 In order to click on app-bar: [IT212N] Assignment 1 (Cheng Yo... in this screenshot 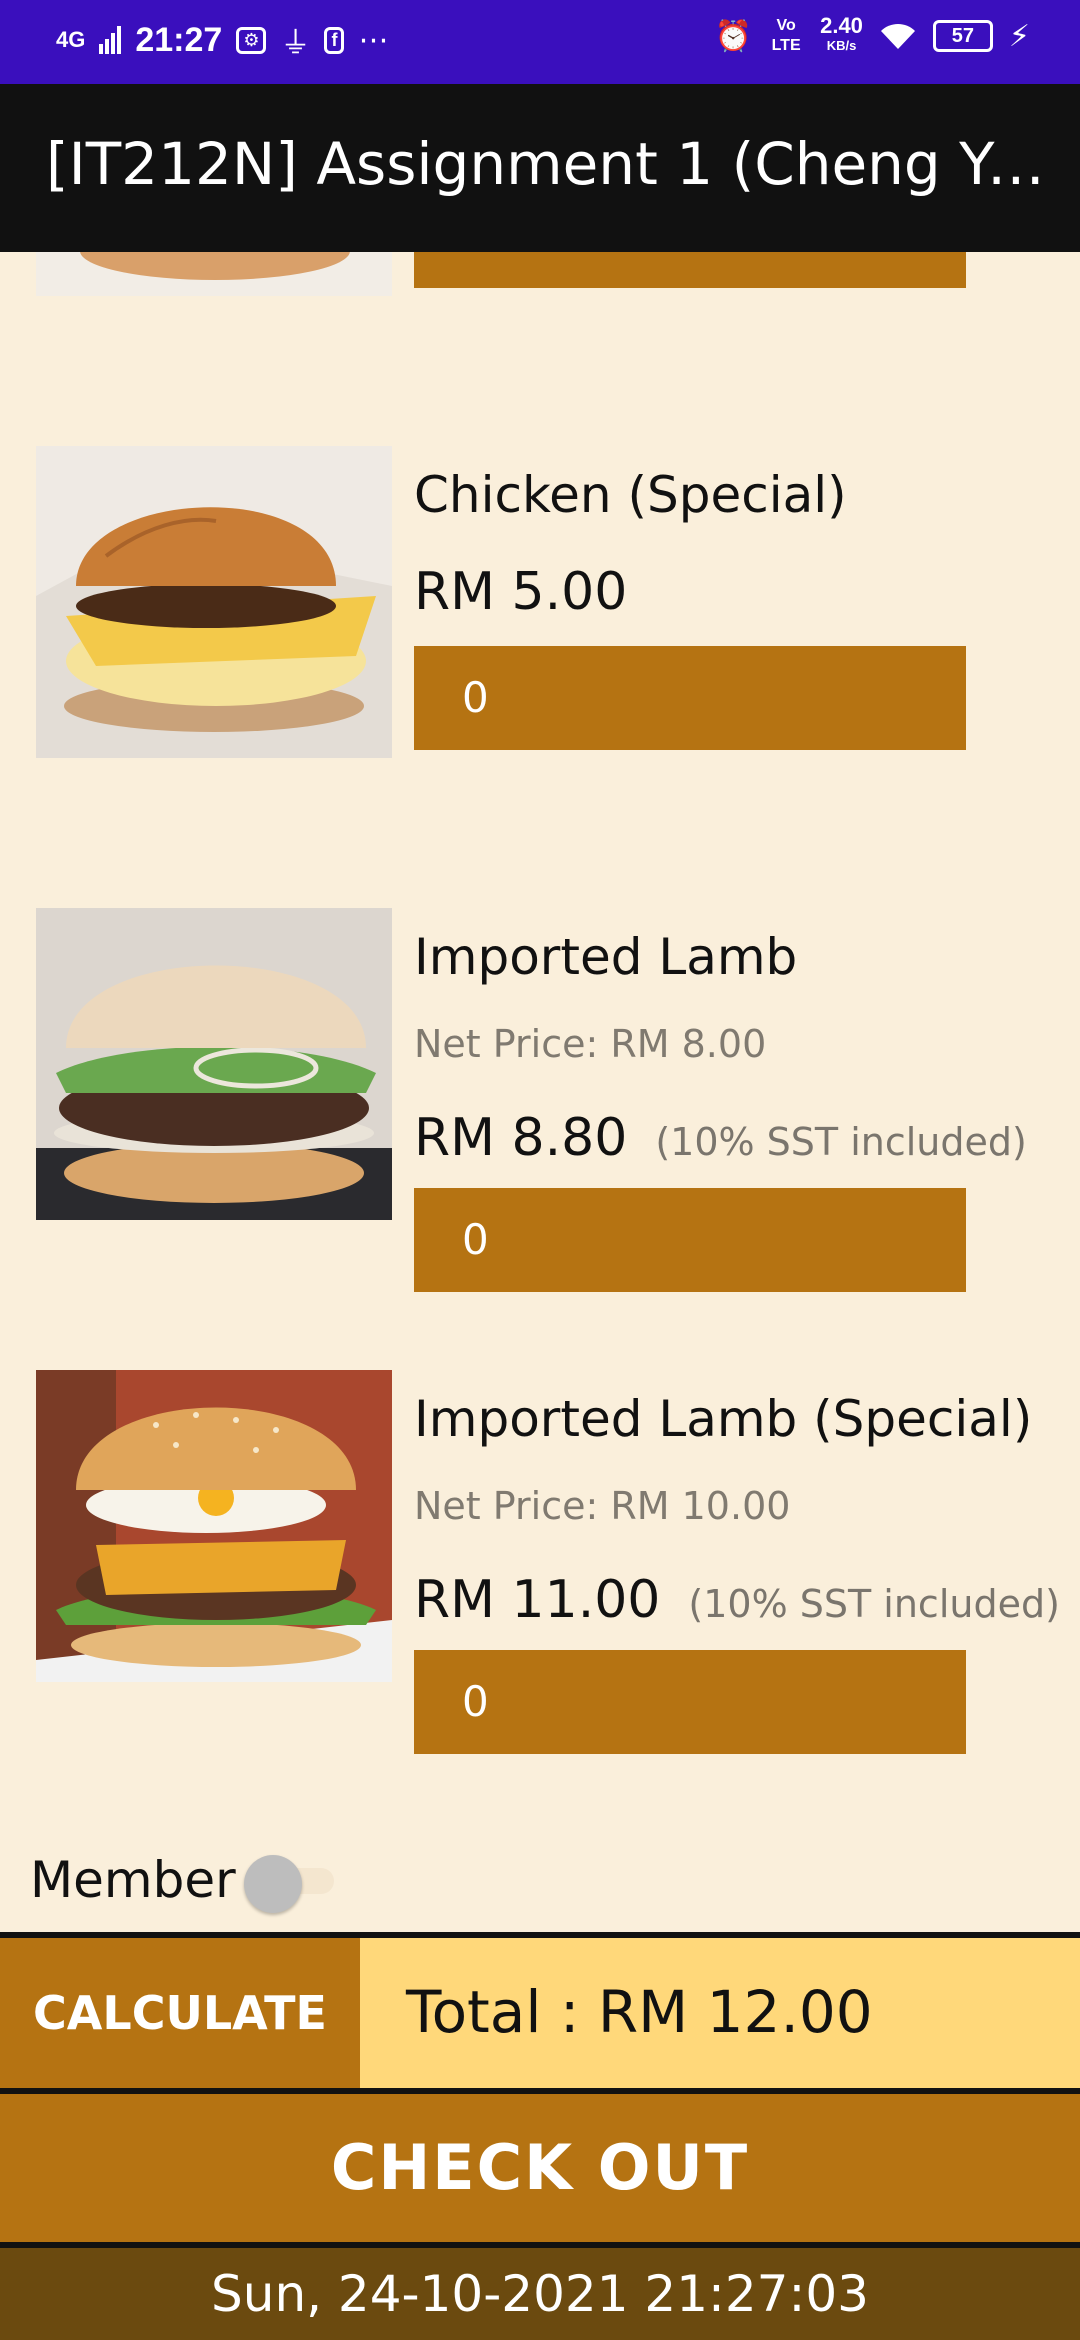, I will do `click(540, 168)`.